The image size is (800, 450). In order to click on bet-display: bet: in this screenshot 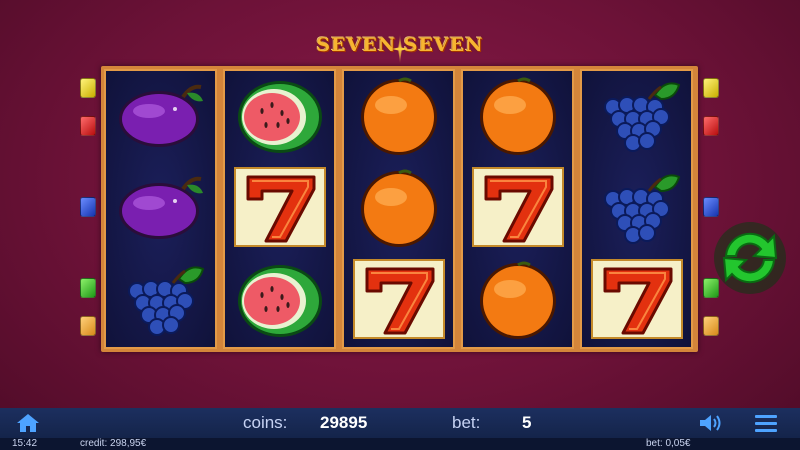, I will do `click(466, 423)`.